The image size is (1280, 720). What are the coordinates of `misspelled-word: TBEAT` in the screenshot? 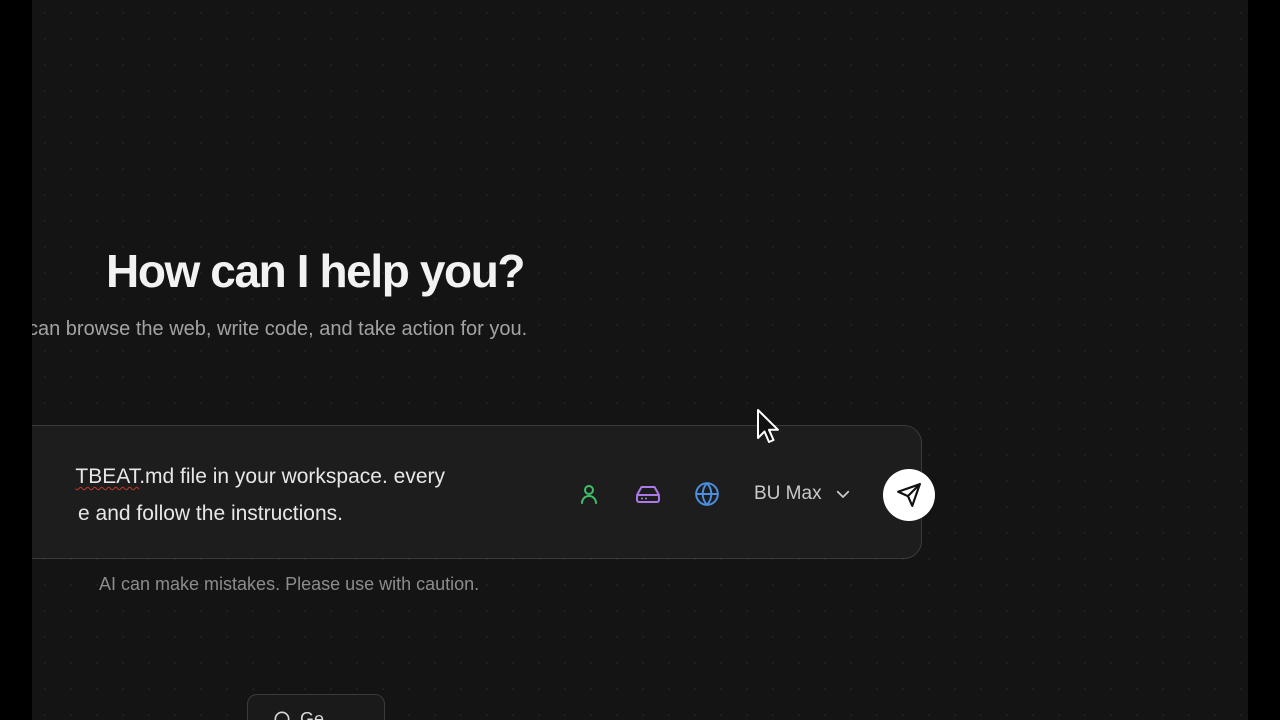 It's located at (107, 476).